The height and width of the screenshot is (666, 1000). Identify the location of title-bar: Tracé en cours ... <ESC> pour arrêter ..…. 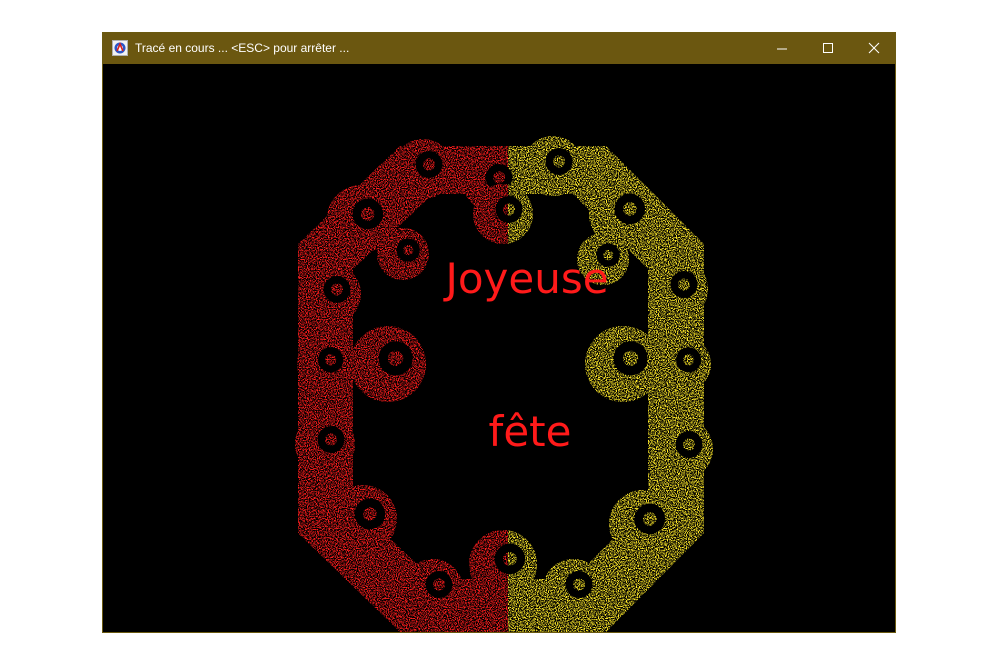
(499, 48).